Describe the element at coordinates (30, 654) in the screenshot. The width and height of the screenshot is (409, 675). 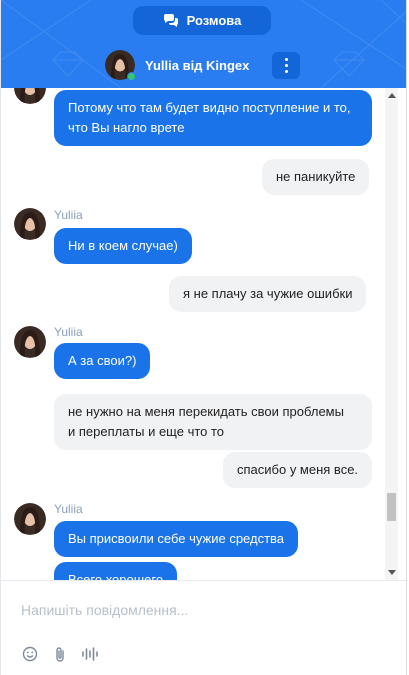
I see `emoji-icon` at that location.